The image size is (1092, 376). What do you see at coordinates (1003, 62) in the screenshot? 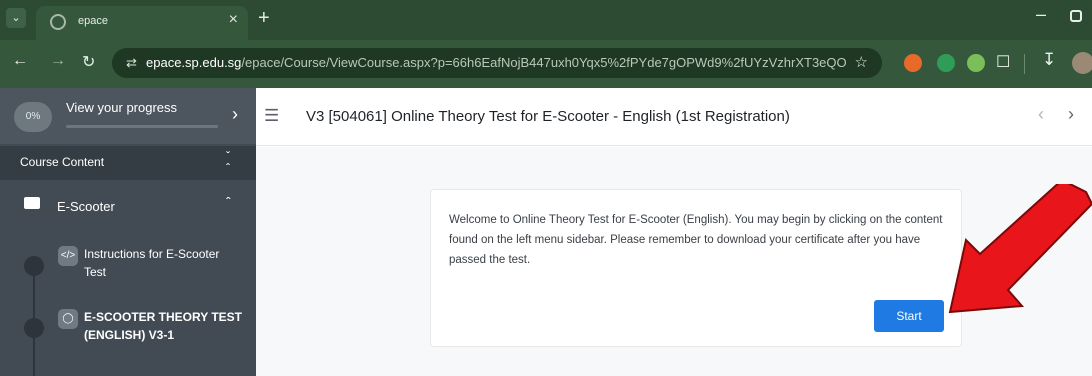
I see `extensions-puzzle-icon: ☐` at bounding box center [1003, 62].